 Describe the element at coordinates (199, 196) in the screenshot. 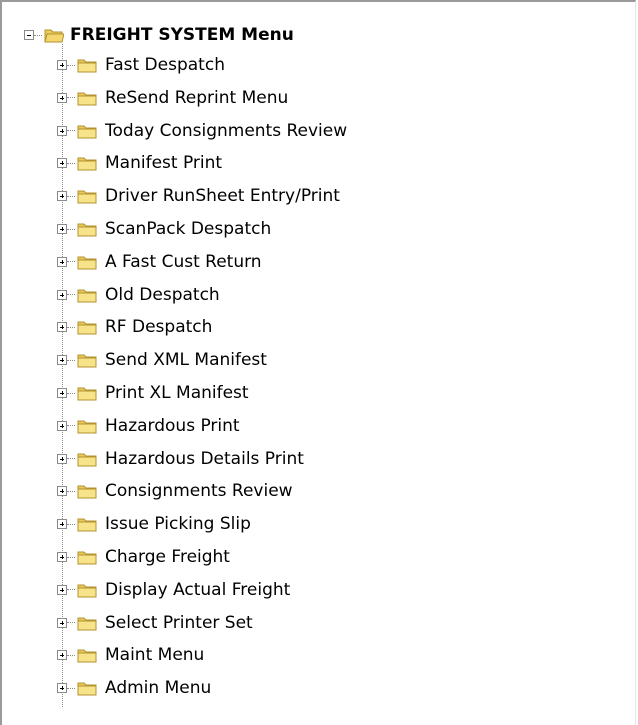

I see `tree-item: Driver RunSheet Entry/Print` at that location.